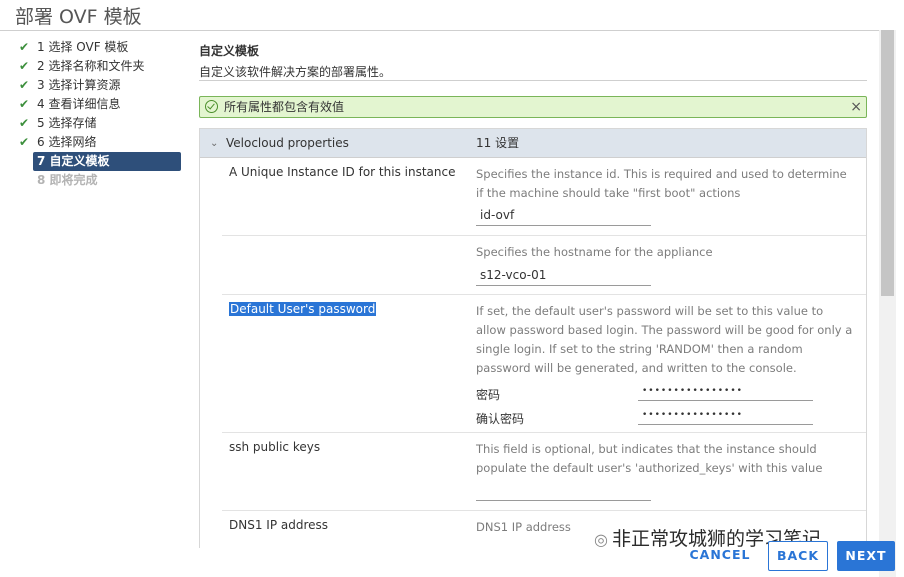 This screenshot has height=577, width=904. I want to click on validation-banner: 所有属性都包含有效值 ×, so click(533, 107).